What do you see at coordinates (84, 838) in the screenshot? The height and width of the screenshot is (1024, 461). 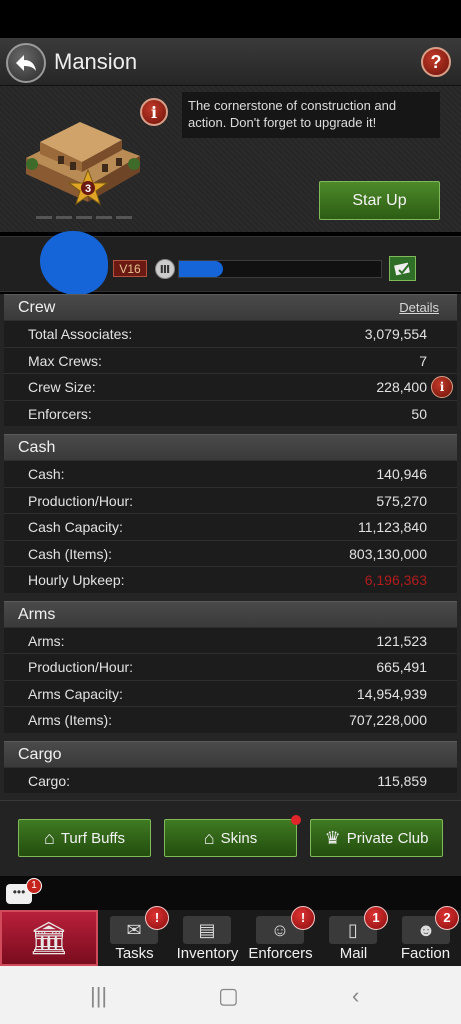 I see `turf-buffs-button: ⌂ Turf Buffs` at bounding box center [84, 838].